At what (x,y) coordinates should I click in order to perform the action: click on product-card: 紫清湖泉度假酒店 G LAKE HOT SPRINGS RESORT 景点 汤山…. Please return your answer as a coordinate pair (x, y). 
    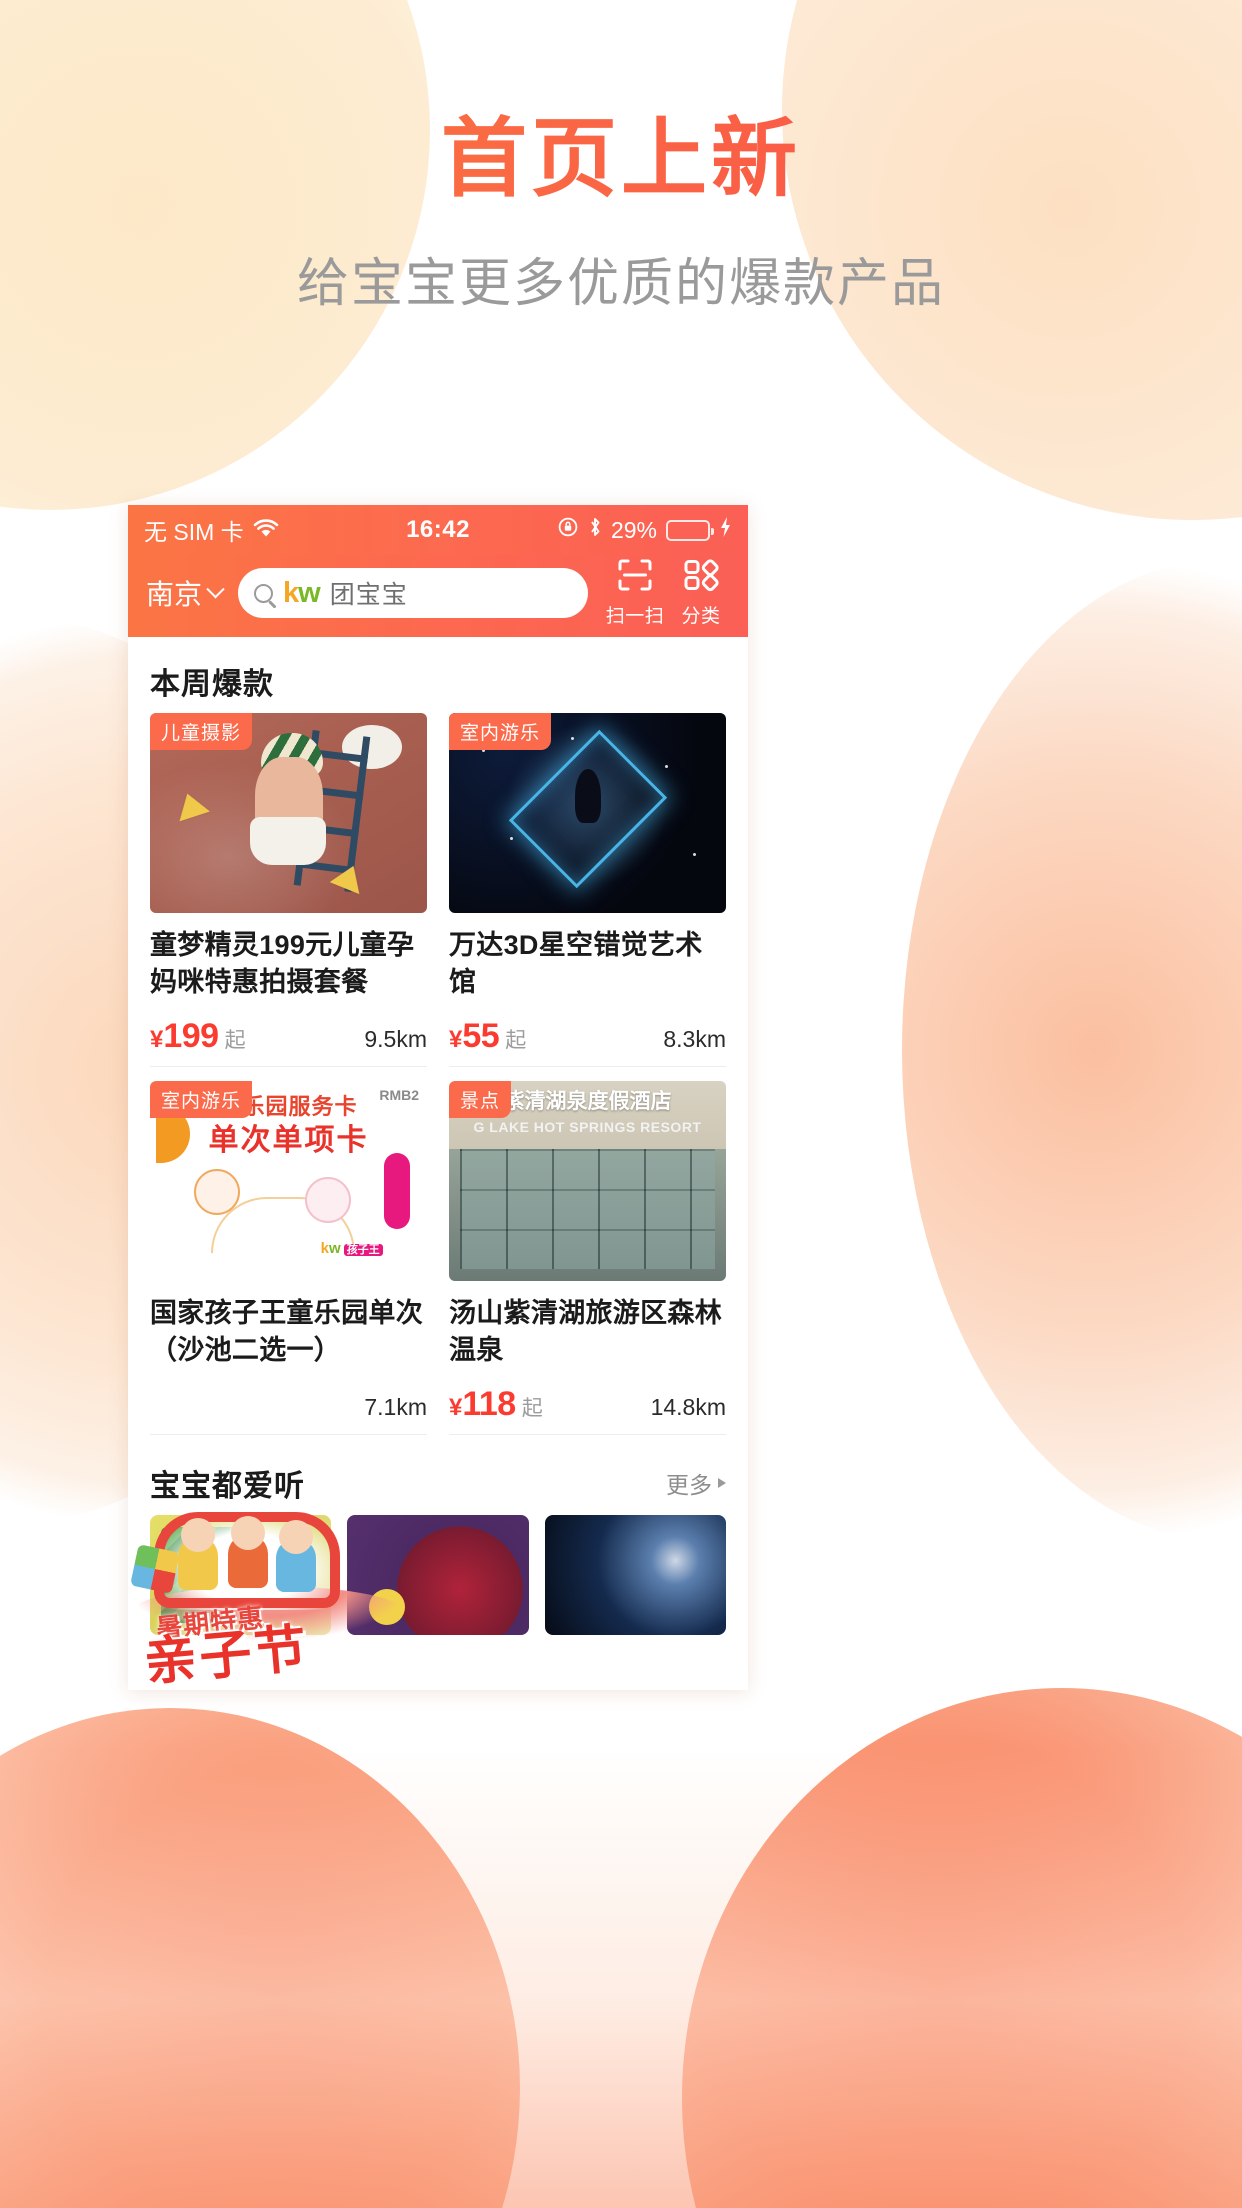
    Looking at the image, I should click on (587, 1251).